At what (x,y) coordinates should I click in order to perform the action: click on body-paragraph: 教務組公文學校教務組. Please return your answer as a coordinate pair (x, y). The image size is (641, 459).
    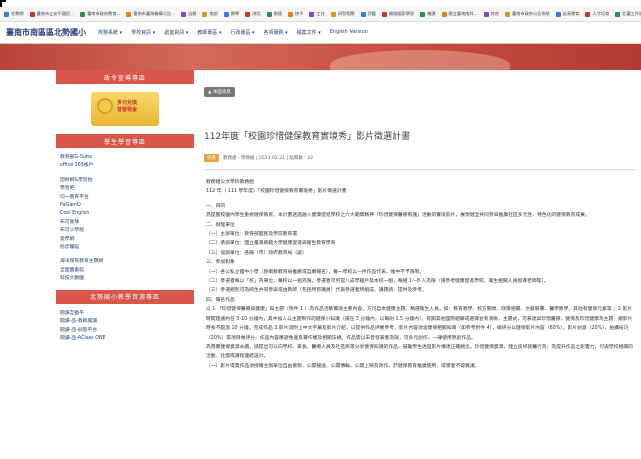
    Looking at the image, I should click on (230, 182).